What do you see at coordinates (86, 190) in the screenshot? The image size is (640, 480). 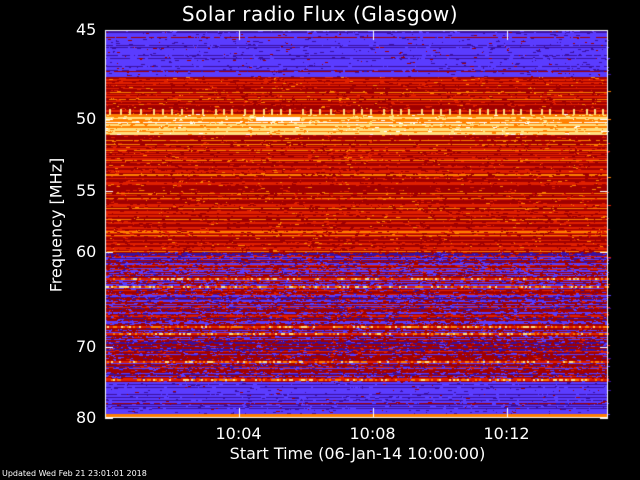 I see `y-tick-label: 55` at bounding box center [86, 190].